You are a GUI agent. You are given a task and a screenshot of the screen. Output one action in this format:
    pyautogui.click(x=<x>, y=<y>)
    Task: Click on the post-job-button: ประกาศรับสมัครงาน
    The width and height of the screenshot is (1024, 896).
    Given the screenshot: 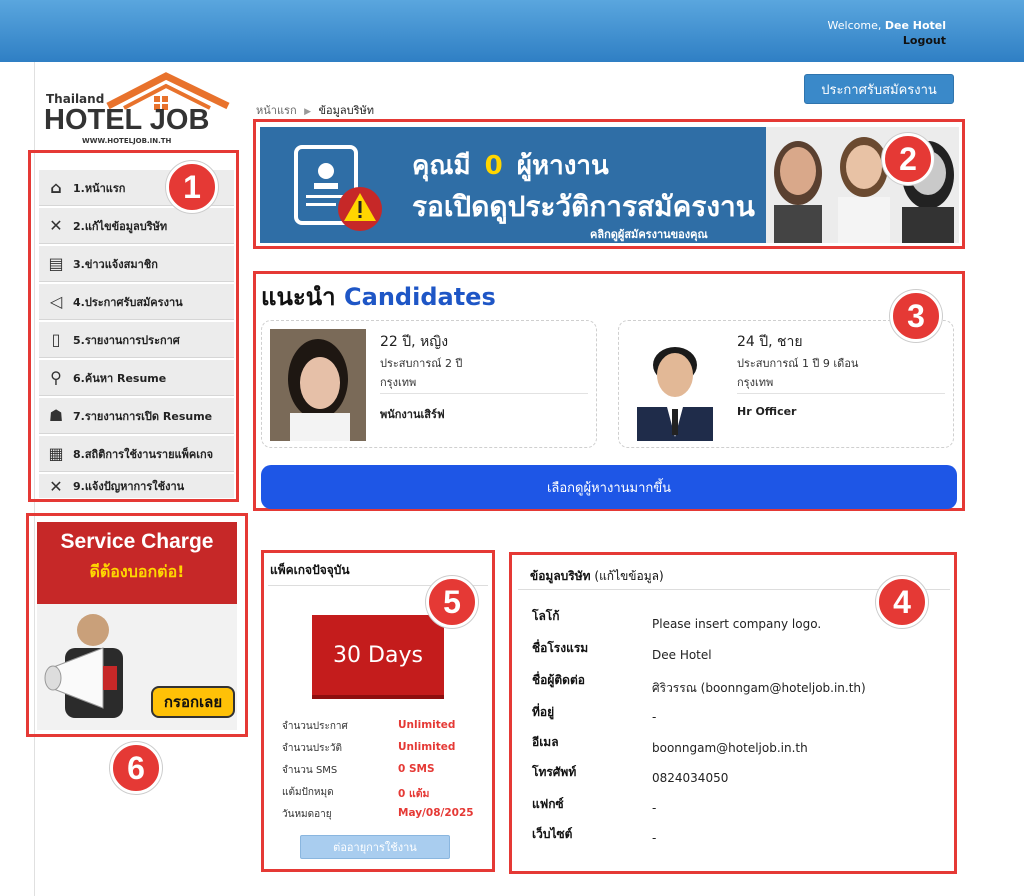 What is the action you would take?
    pyautogui.click(x=879, y=89)
    